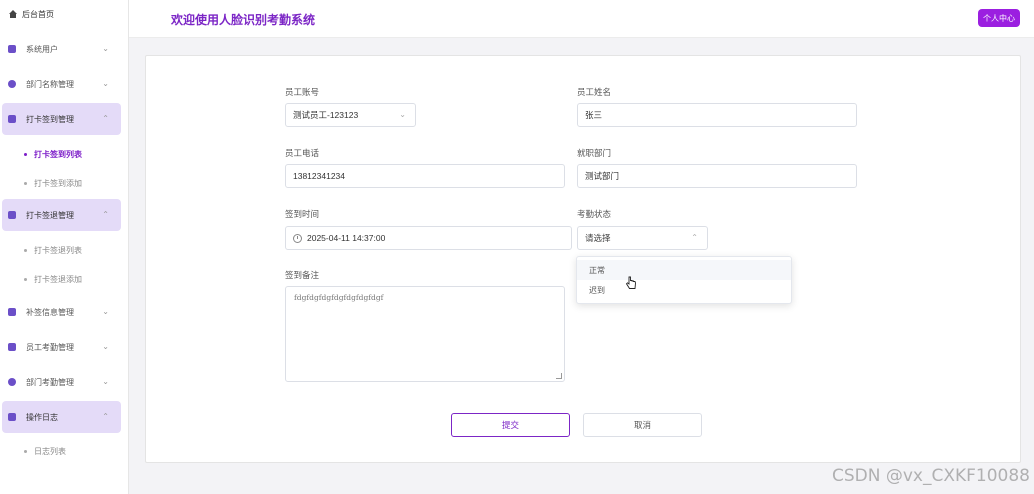 This screenshot has height=494, width=1034. Describe the element at coordinates (684, 290) in the screenshot. I see `status-option-late: 迟到` at that location.